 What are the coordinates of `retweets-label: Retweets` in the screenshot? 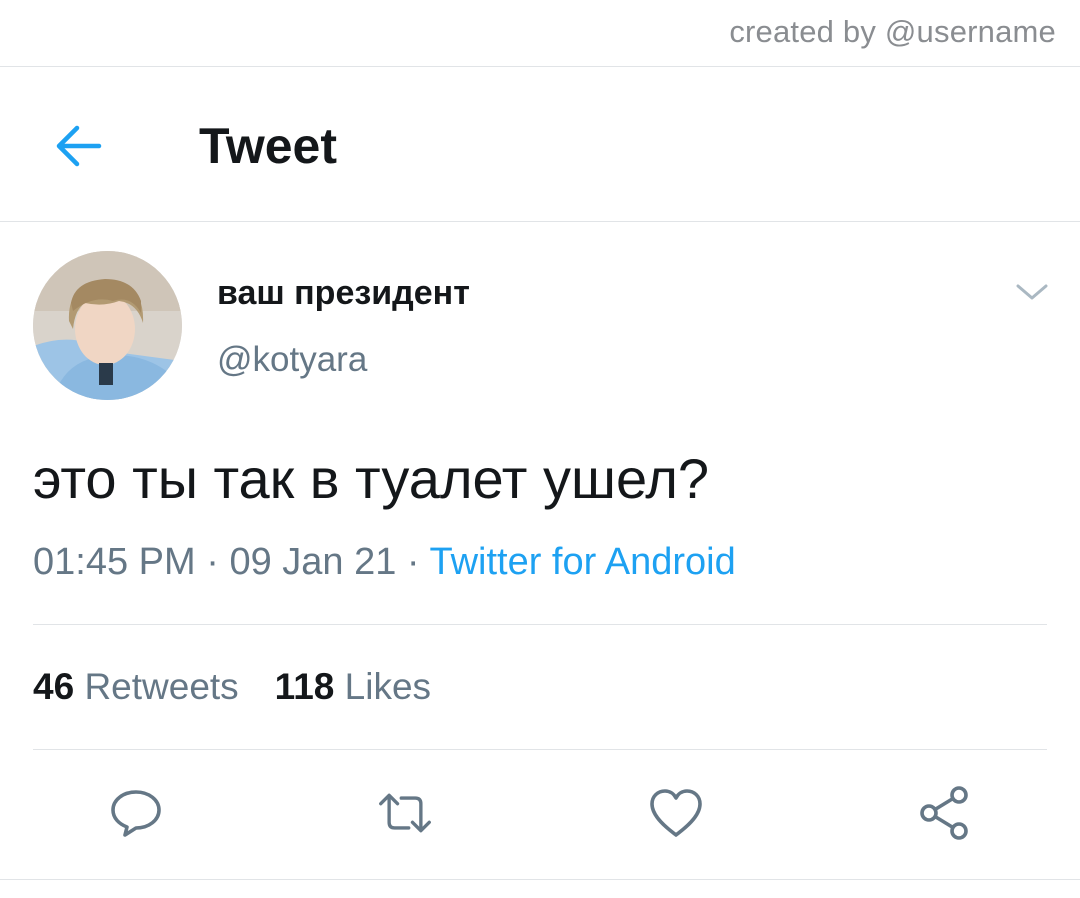 It's located at (161, 686).